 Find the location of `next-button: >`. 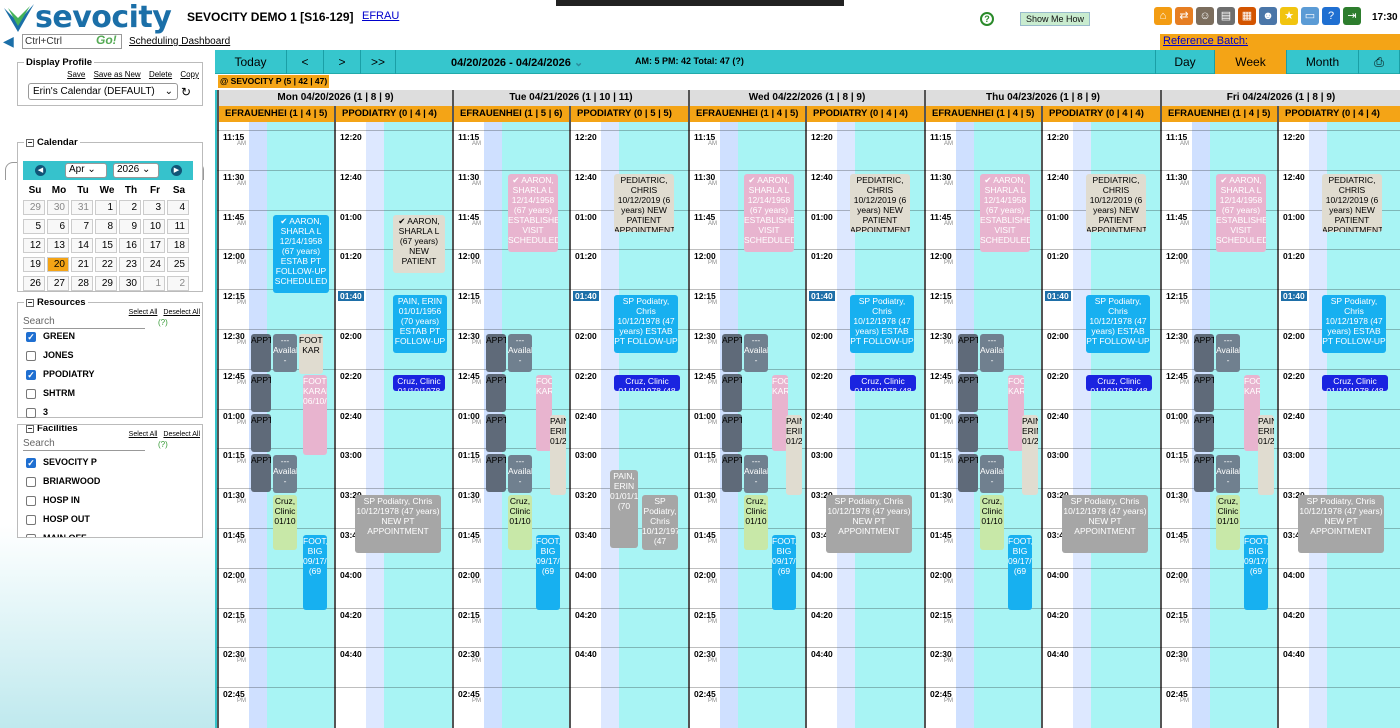

next-button: > is located at coordinates (342, 62).